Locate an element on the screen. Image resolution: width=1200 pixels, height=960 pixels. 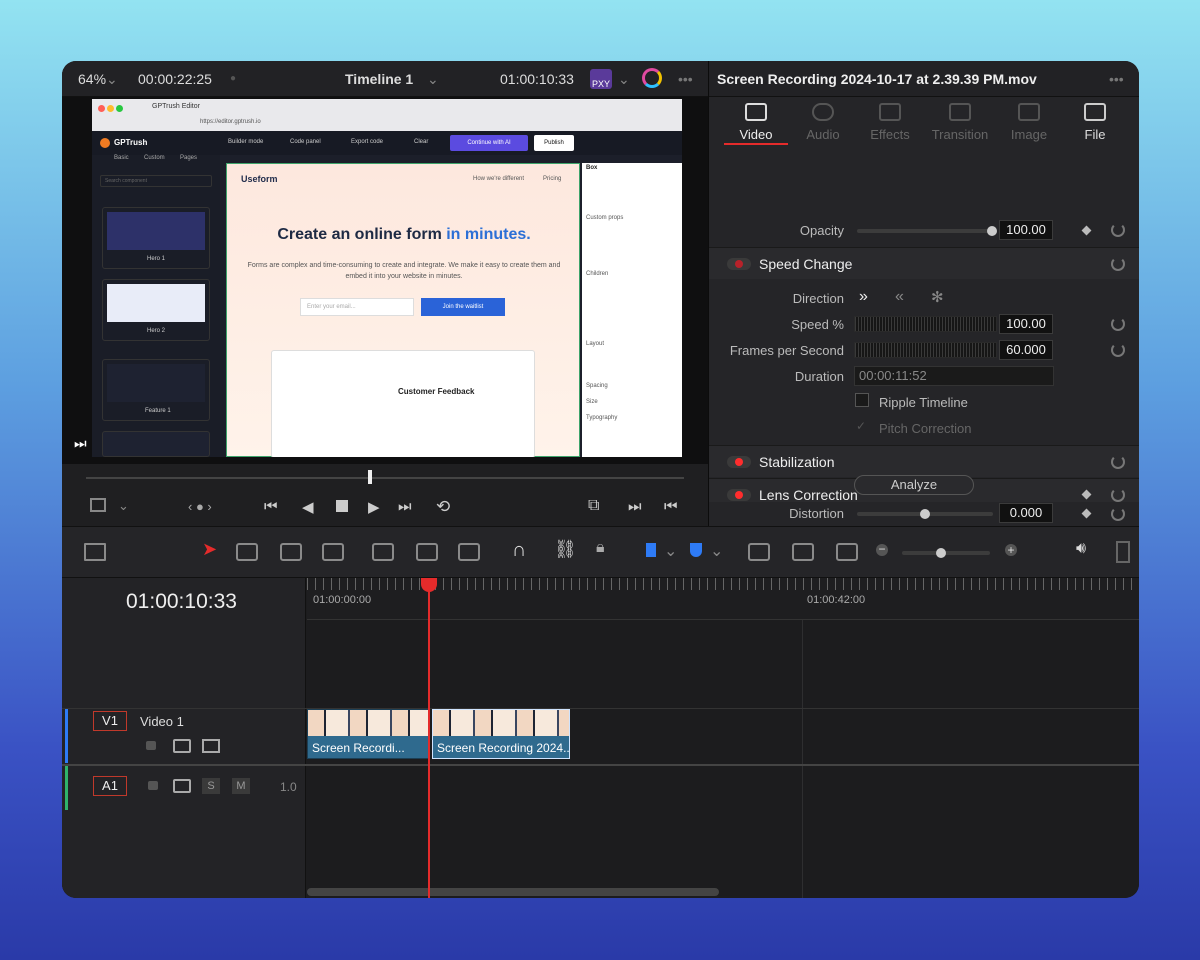
snapping-icon: ∩ is located at coordinates (519, 550).